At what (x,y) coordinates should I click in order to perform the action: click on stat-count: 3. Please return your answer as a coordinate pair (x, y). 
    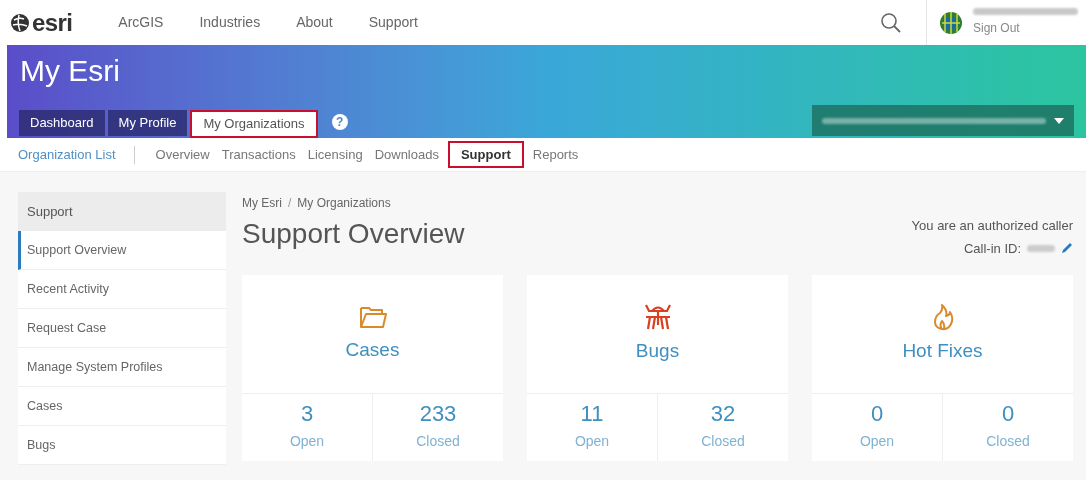
    Looking at the image, I should click on (307, 414).